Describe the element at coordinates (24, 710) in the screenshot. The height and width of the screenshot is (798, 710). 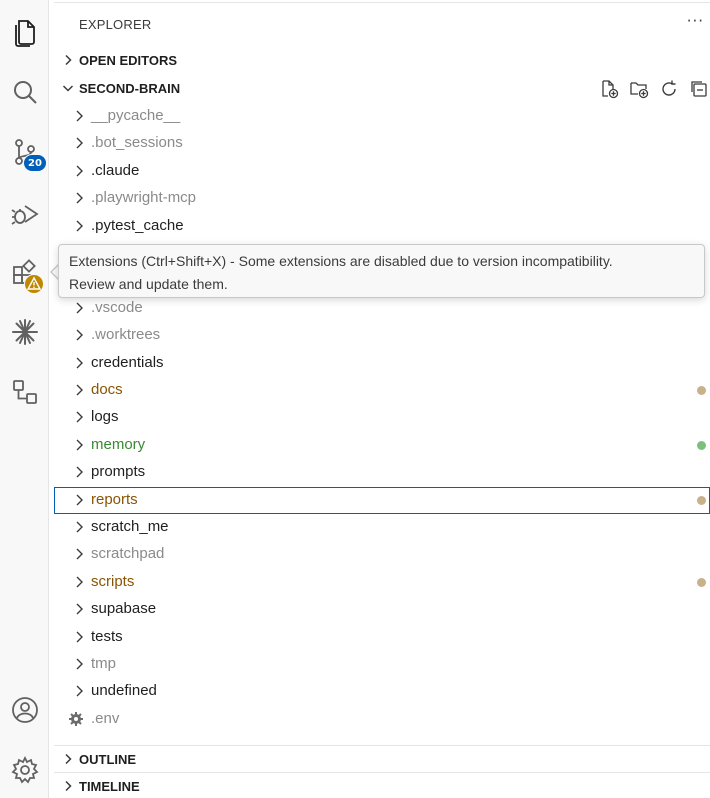
I see `accounts-icon` at that location.